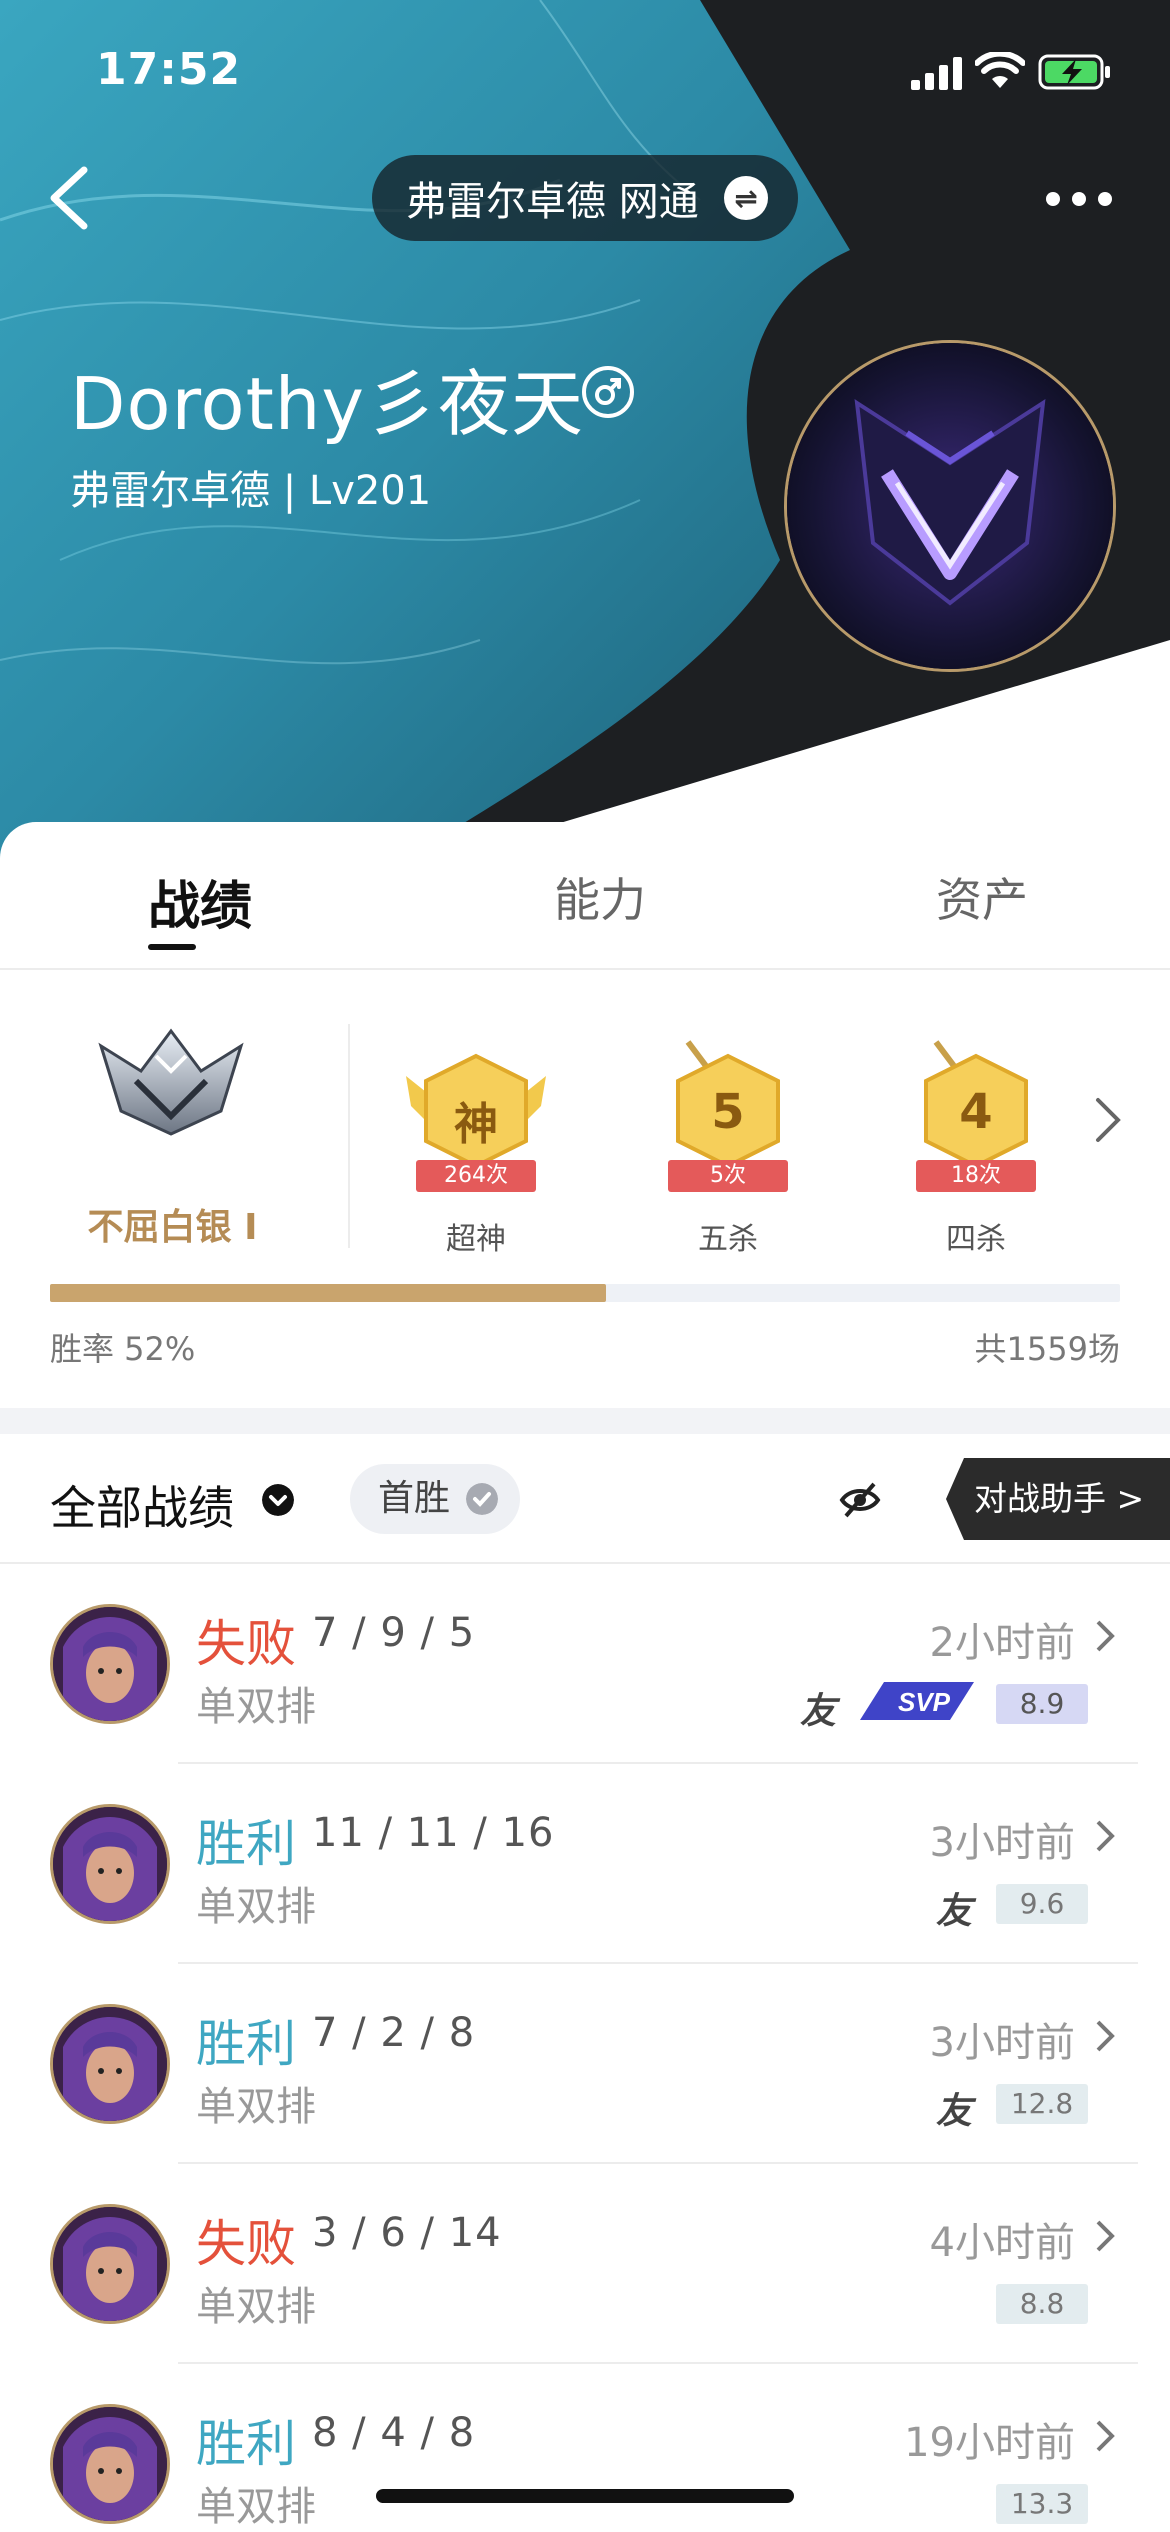 The width and height of the screenshot is (1170, 2532). I want to click on badge-caption: 超神, so click(476, 1239).